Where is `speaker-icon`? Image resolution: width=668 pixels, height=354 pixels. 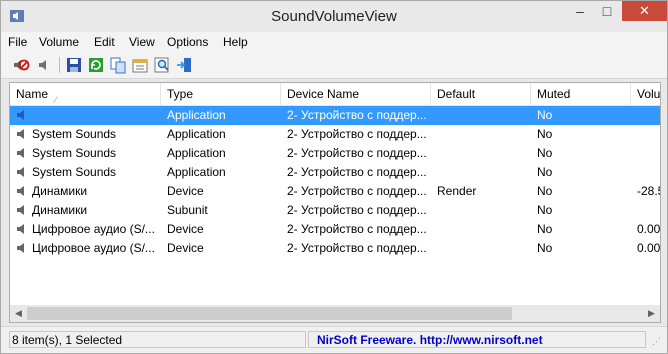 speaker-icon is located at coordinates (44, 65).